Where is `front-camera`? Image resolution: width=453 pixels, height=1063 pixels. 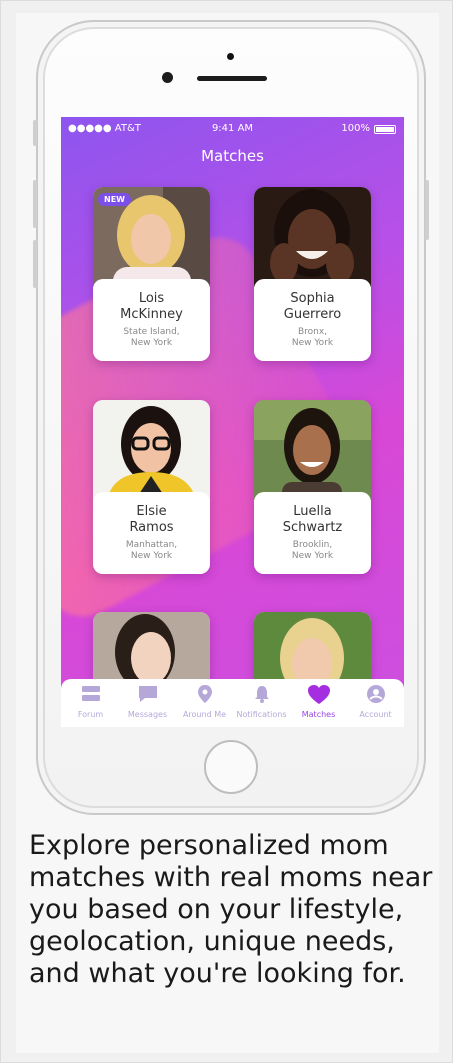
front-camera is located at coordinates (167, 77).